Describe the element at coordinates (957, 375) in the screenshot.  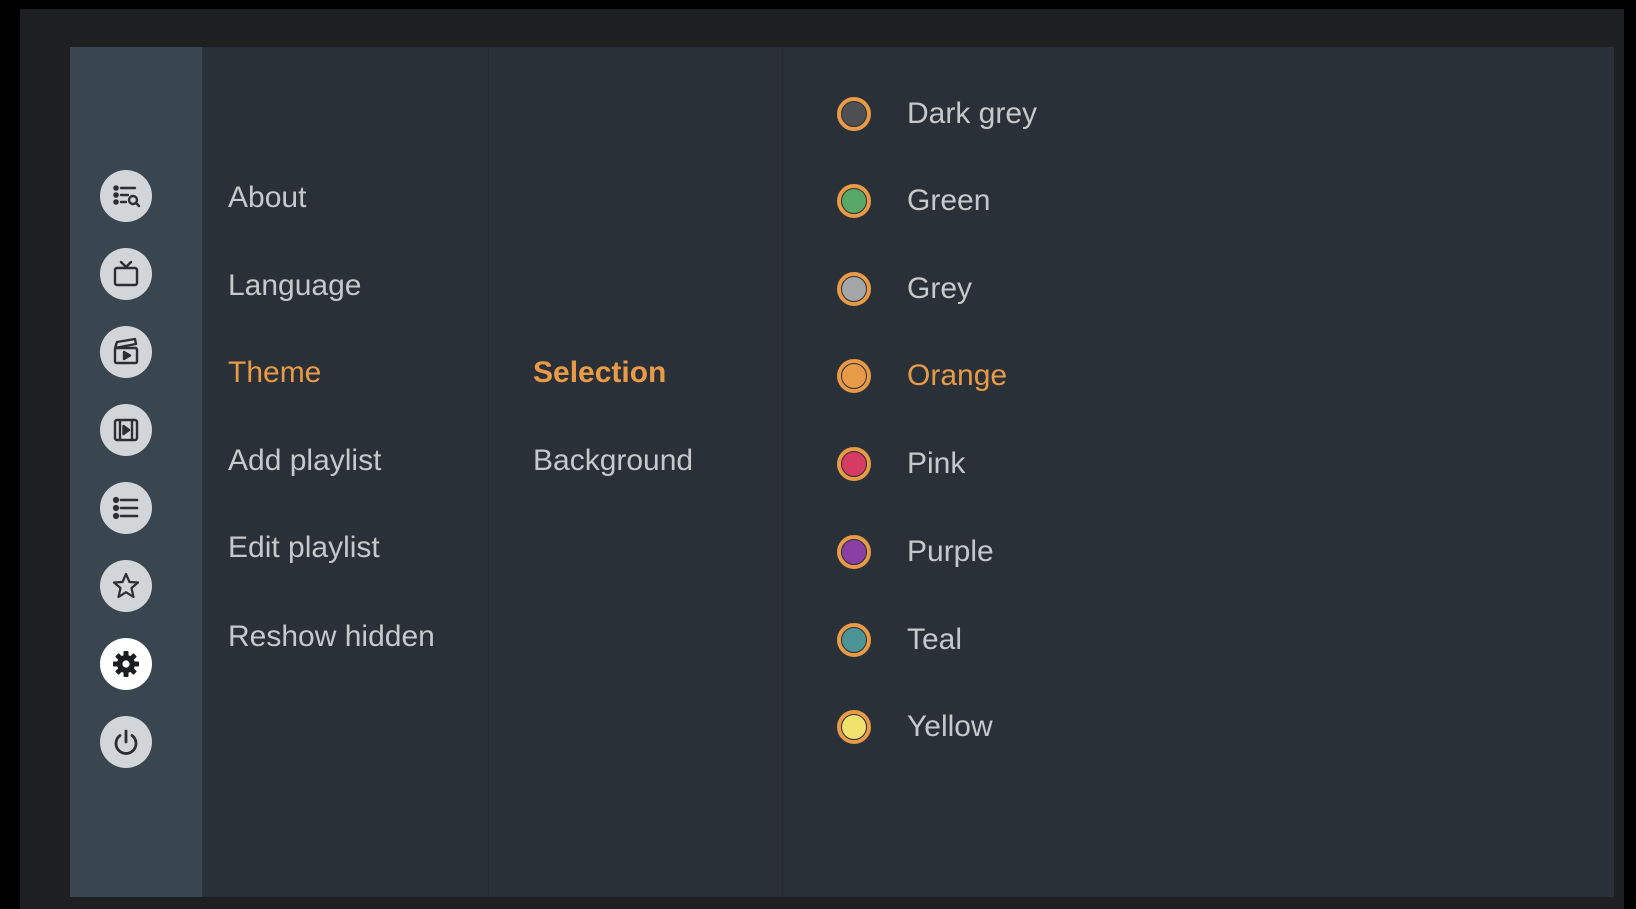
I see `colour-option-label: Orange` at that location.